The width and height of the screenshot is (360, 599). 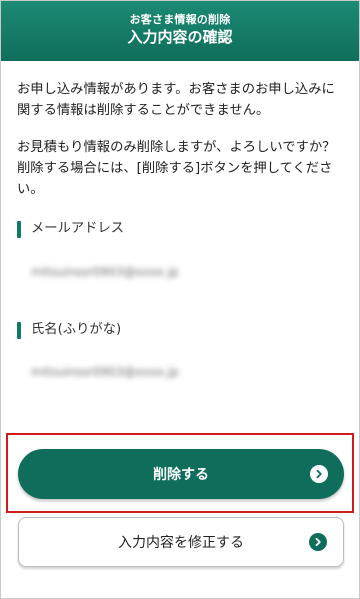 I want to click on email-label-text: メールアドレス, so click(x=78, y=228).